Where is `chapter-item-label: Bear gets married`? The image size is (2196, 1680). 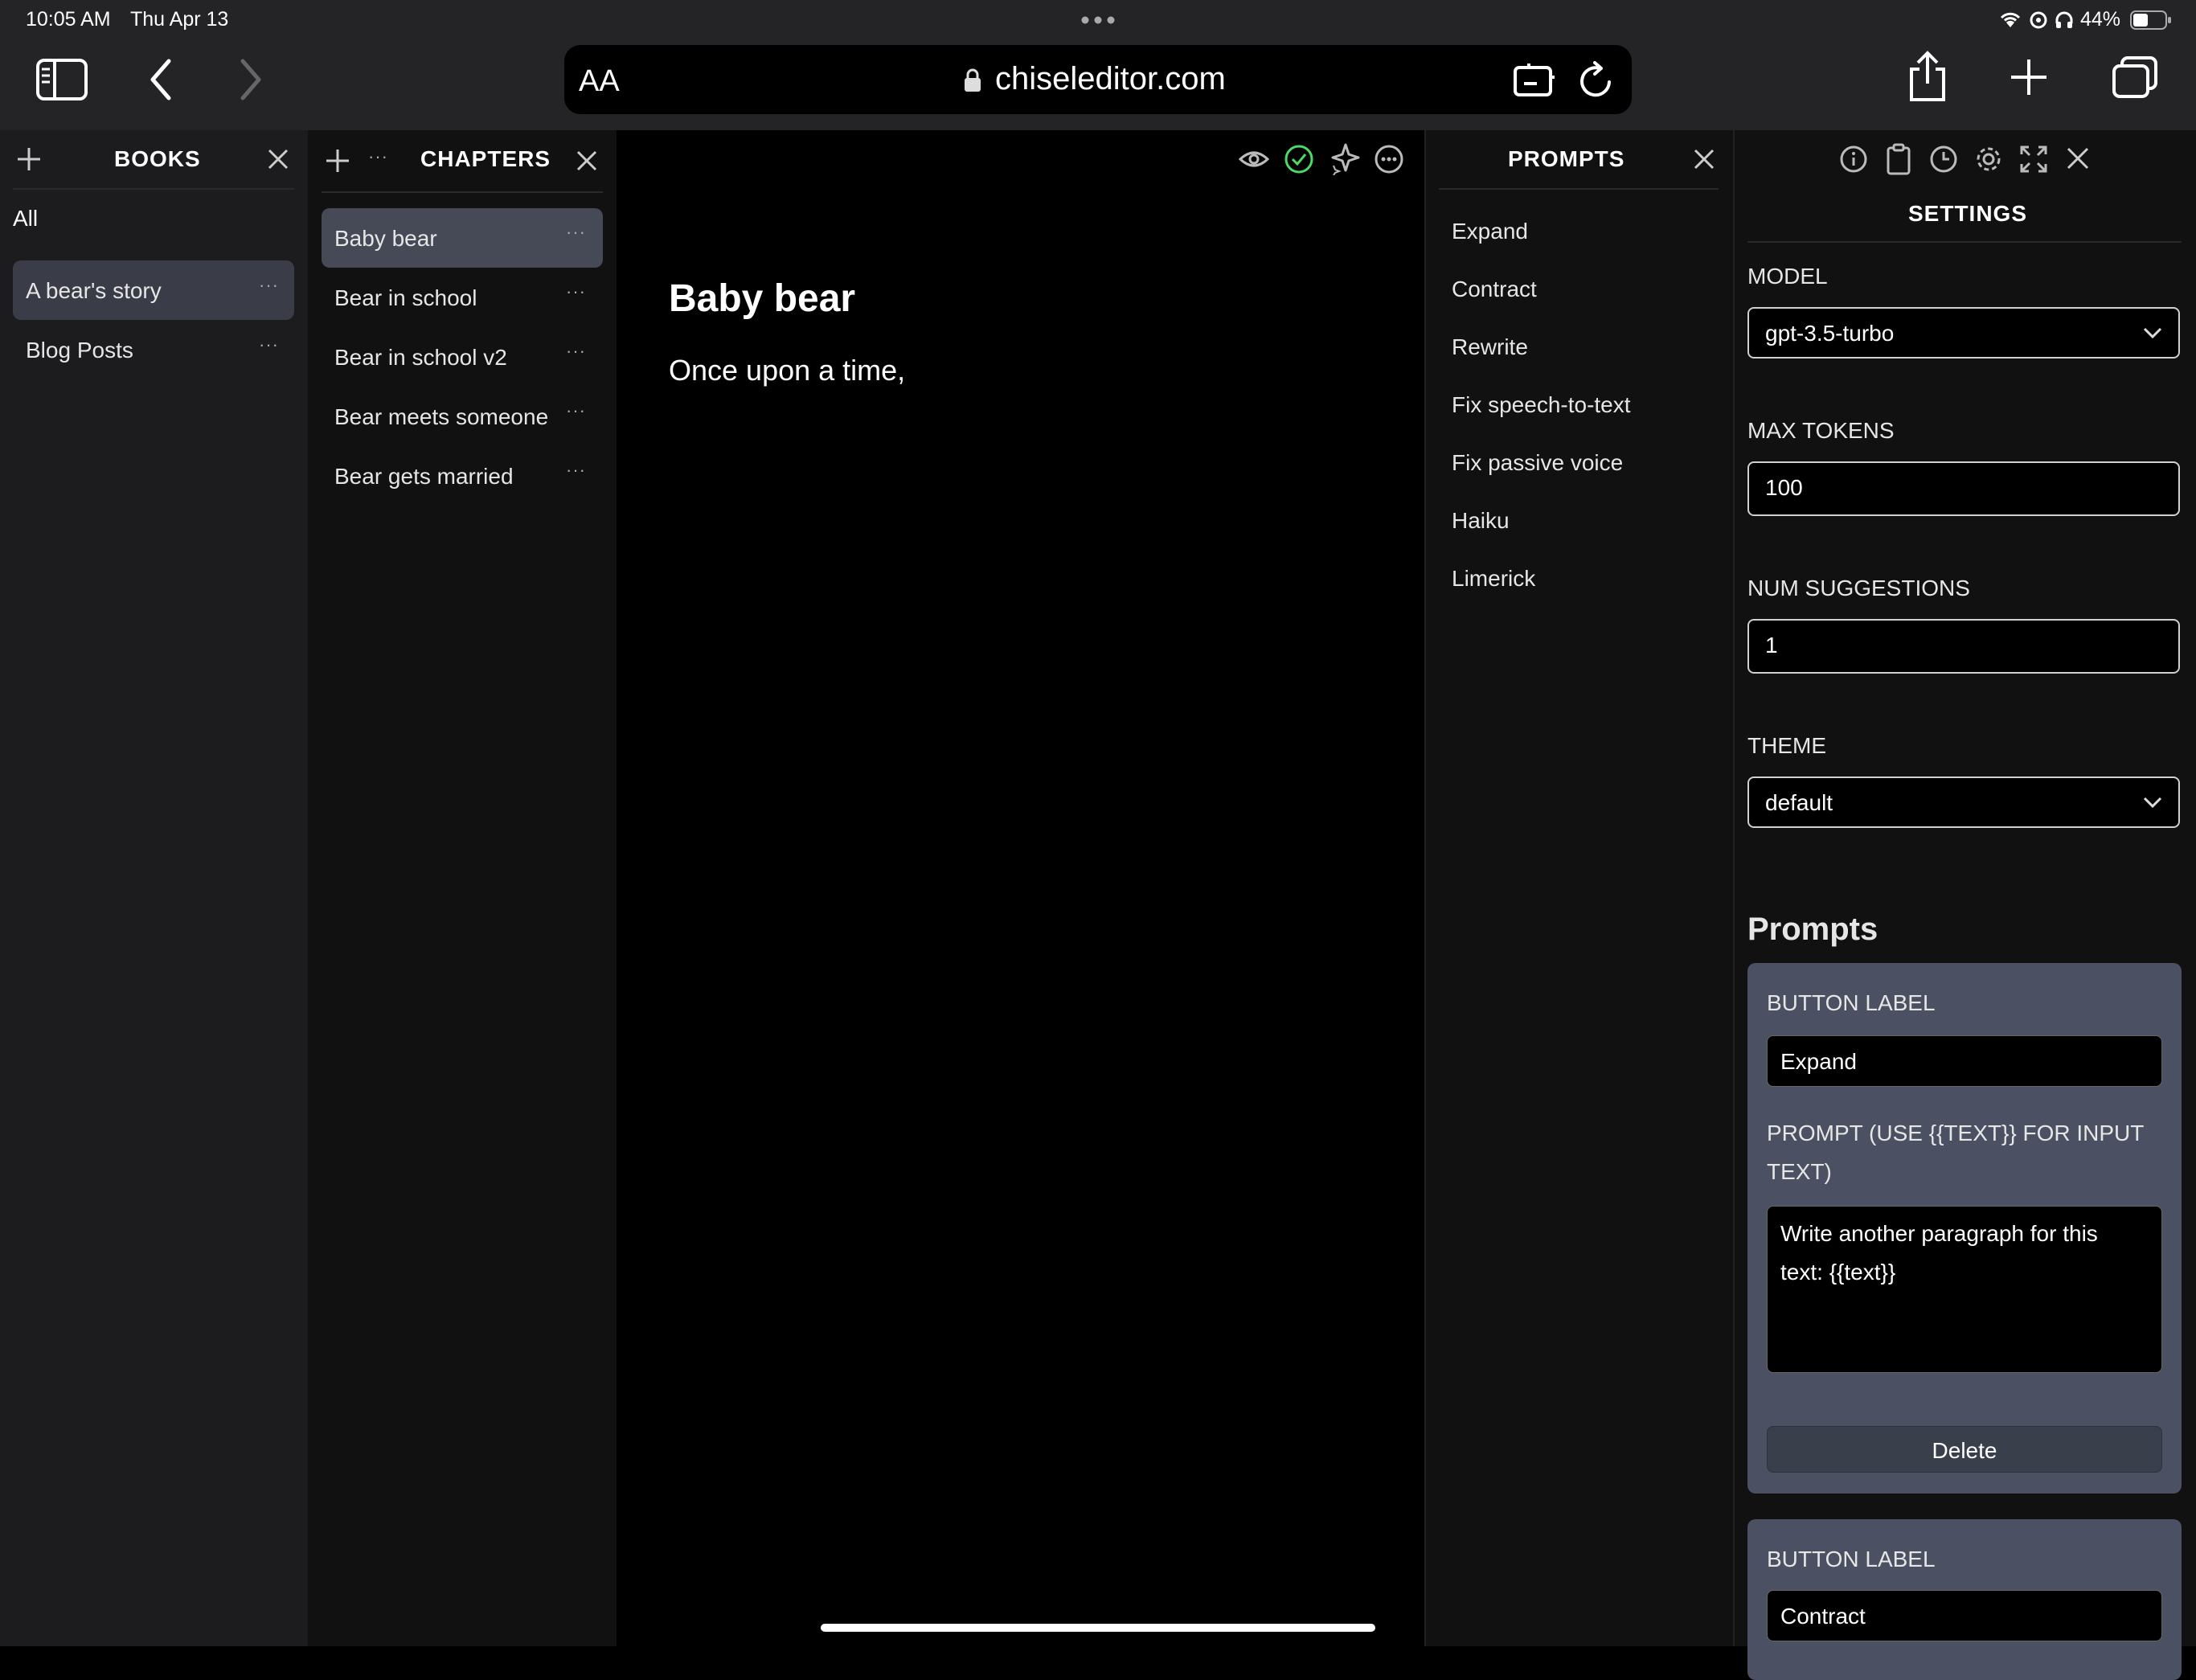 chapter-item-label: Bear gets married is located at coordinates (424, 477).